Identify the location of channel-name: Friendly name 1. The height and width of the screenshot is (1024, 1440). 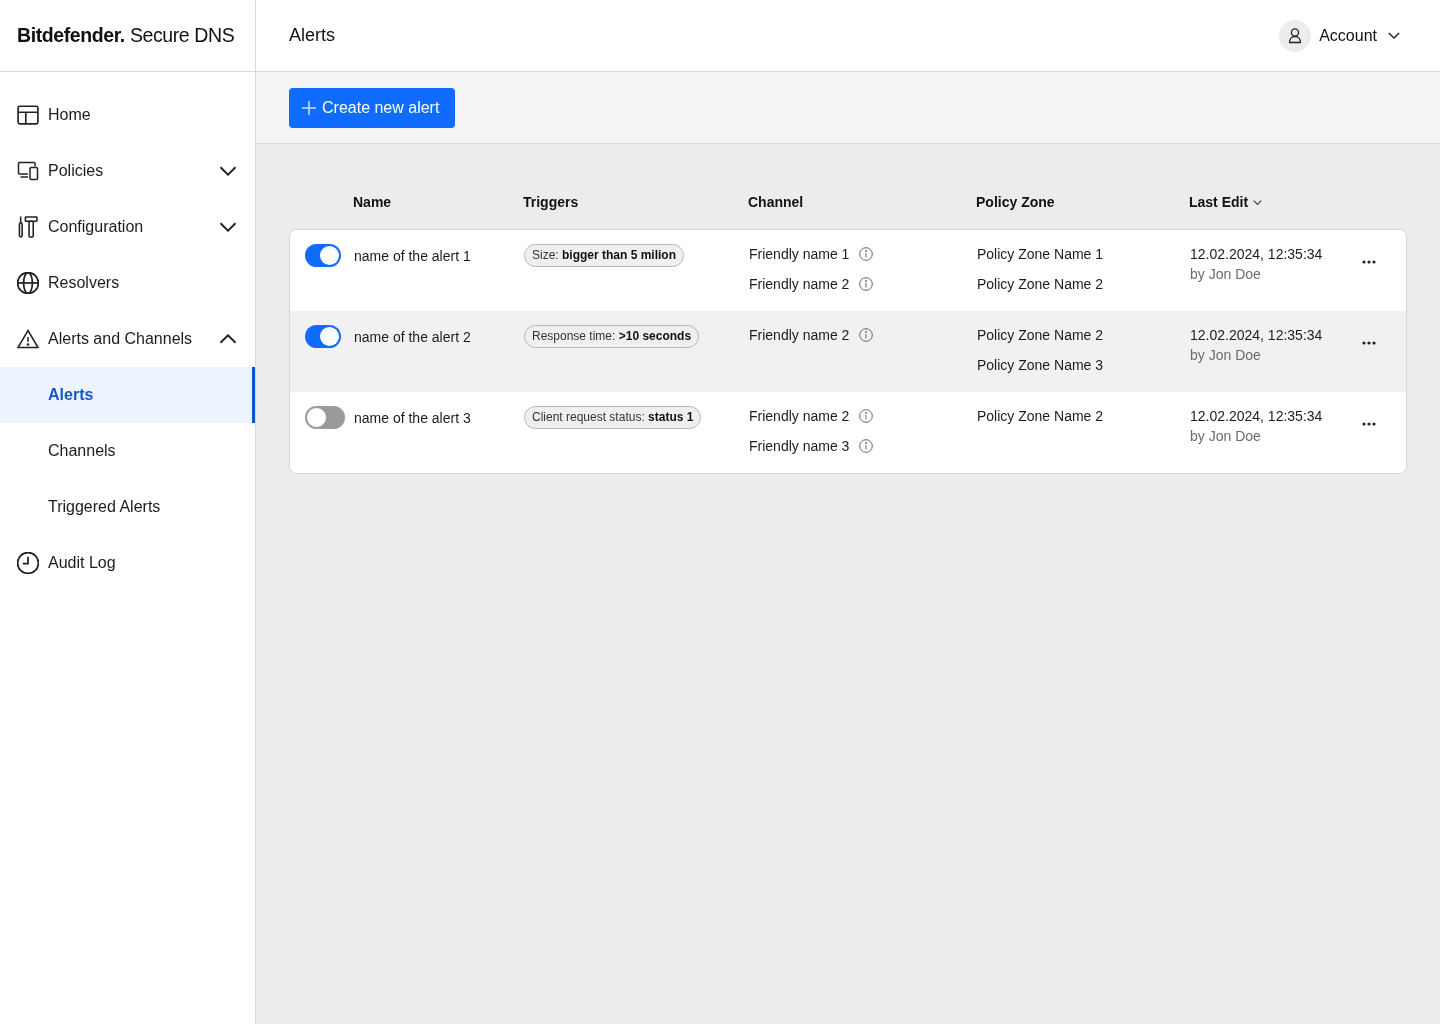
(799, 254).